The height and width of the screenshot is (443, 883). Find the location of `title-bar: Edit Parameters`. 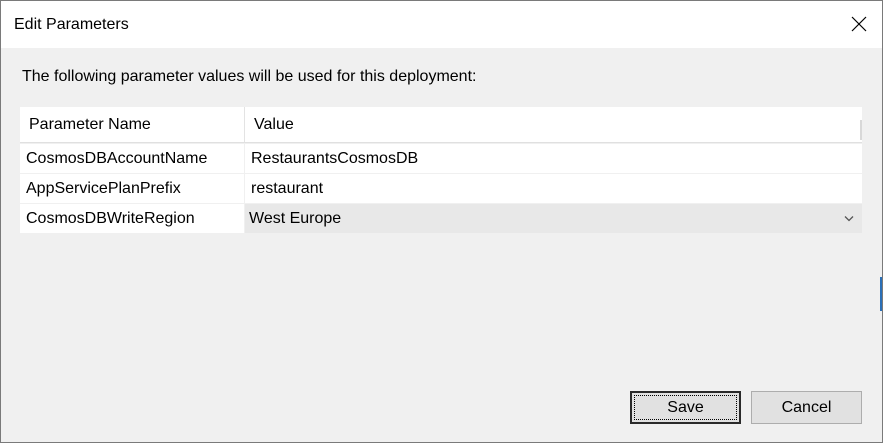

title-bar: Edit Parameters is located at coordinates (441, 24).